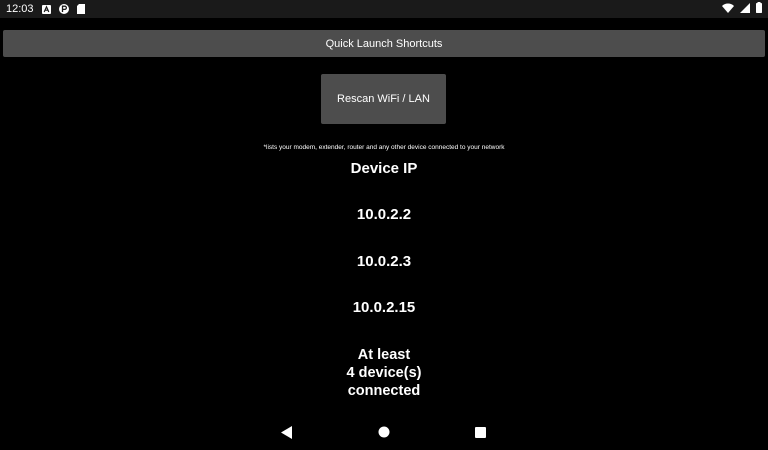  Describe the element at coordinates (384, 391) in the screenshot. I see `summary-line: connected` at that location.